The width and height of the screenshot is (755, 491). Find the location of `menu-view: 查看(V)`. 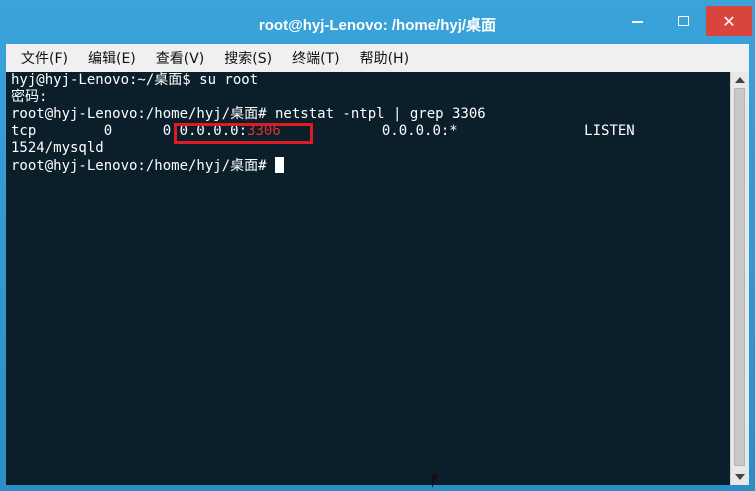

menu-view: 查看(V) is located at coordinates (180, 58).